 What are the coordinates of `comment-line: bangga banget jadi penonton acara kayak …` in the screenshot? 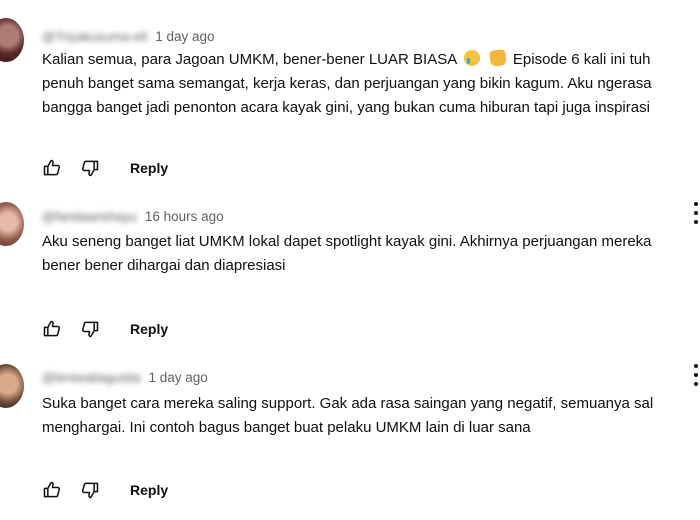 It's located at (346, 107).